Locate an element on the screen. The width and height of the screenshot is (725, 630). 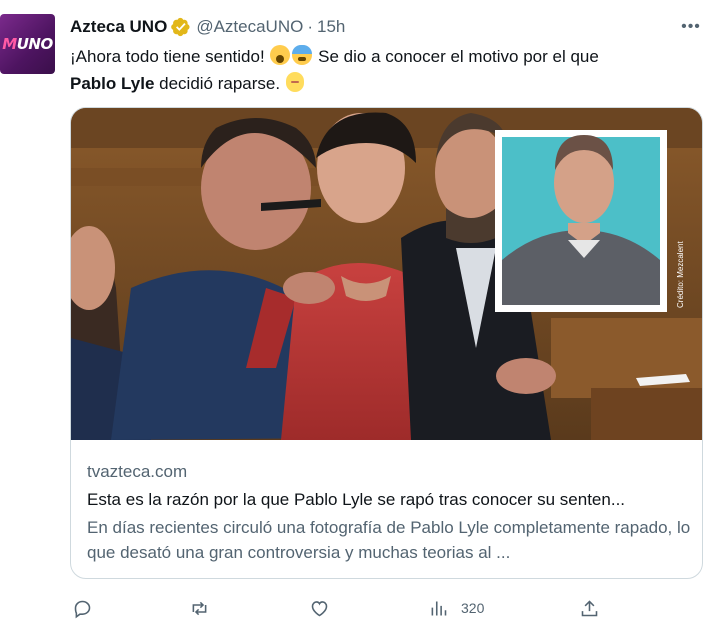
share-icon is located at coordinates (589, 607).